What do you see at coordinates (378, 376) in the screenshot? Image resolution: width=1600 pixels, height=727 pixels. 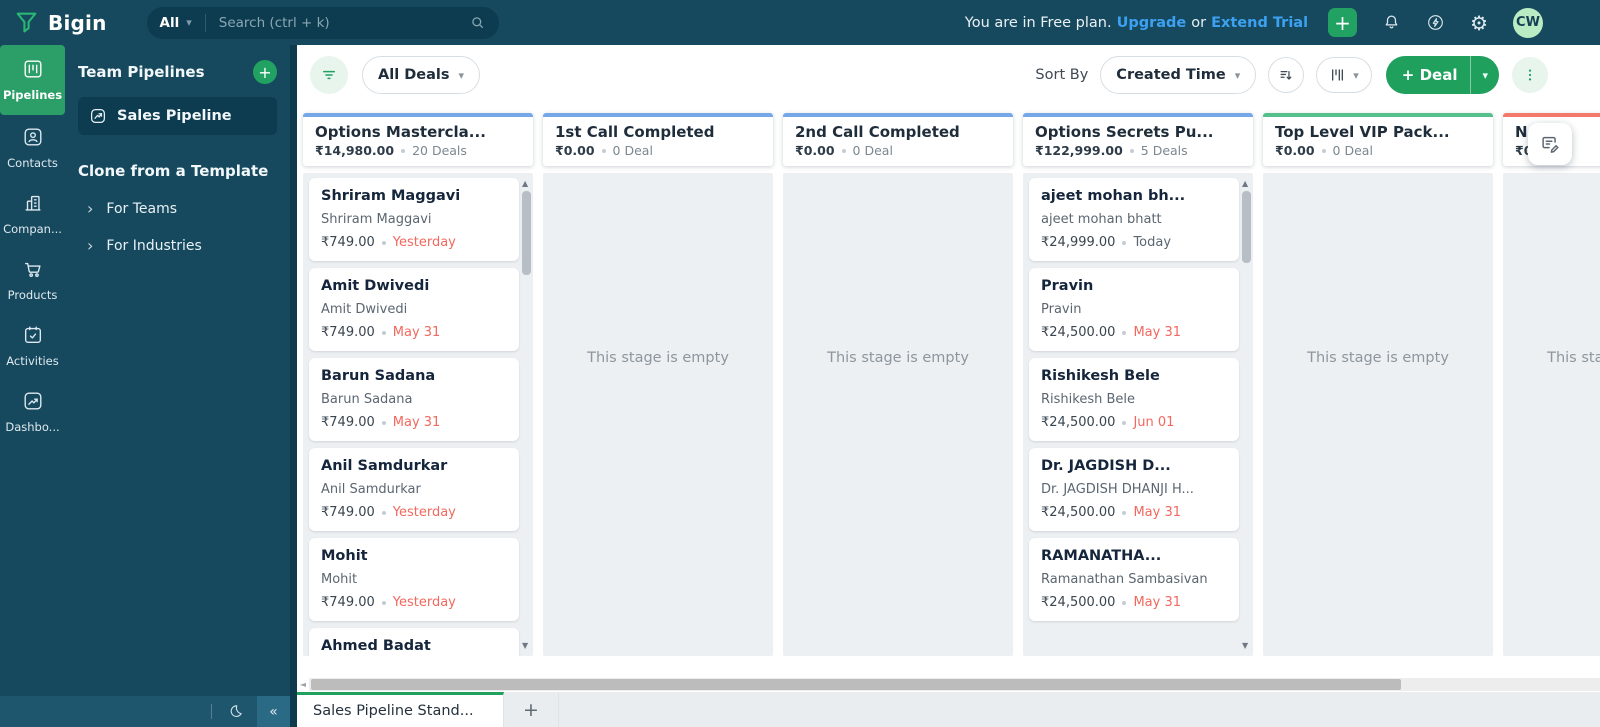 I see `deal-name: Barun Sadana` at bounding box center [378, 376].